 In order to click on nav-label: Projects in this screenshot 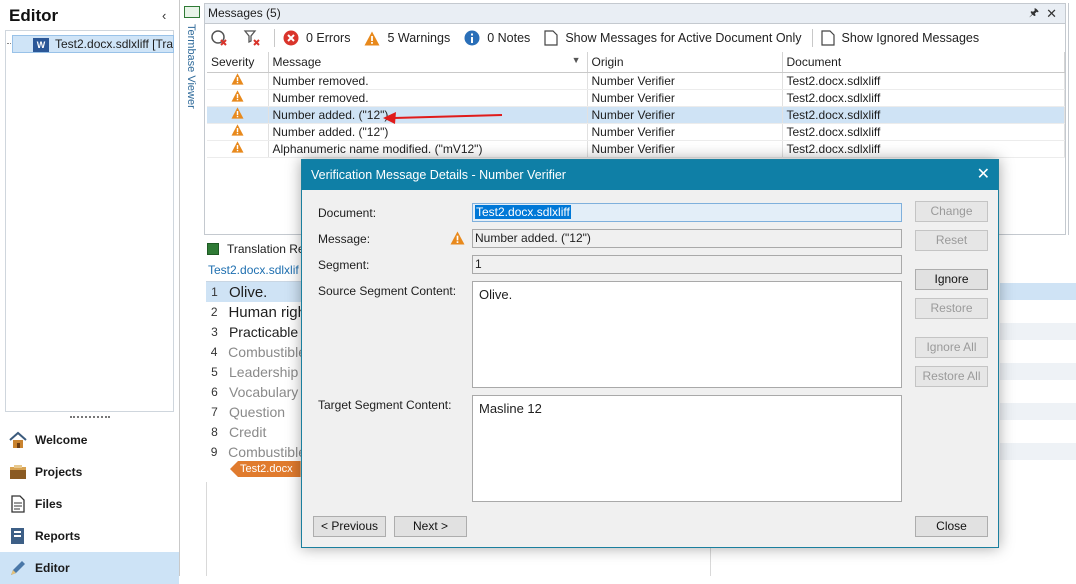, I will do `click(59, 472)`.